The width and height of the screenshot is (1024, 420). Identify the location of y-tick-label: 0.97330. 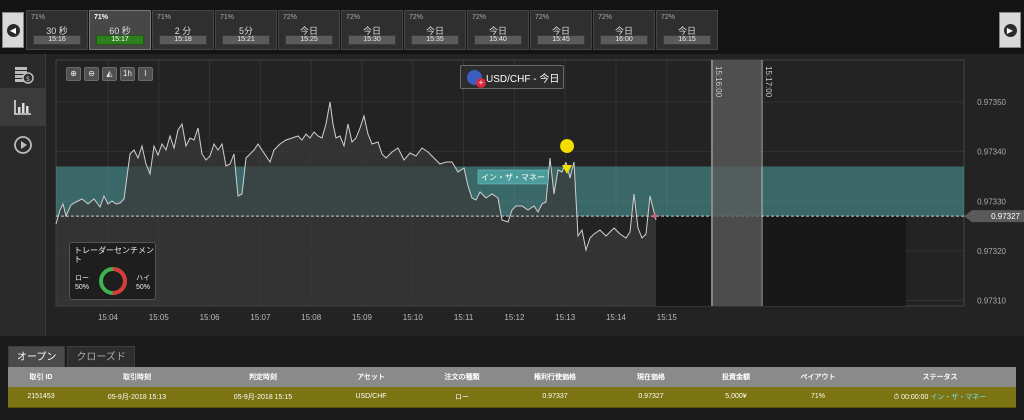
(991, 201).